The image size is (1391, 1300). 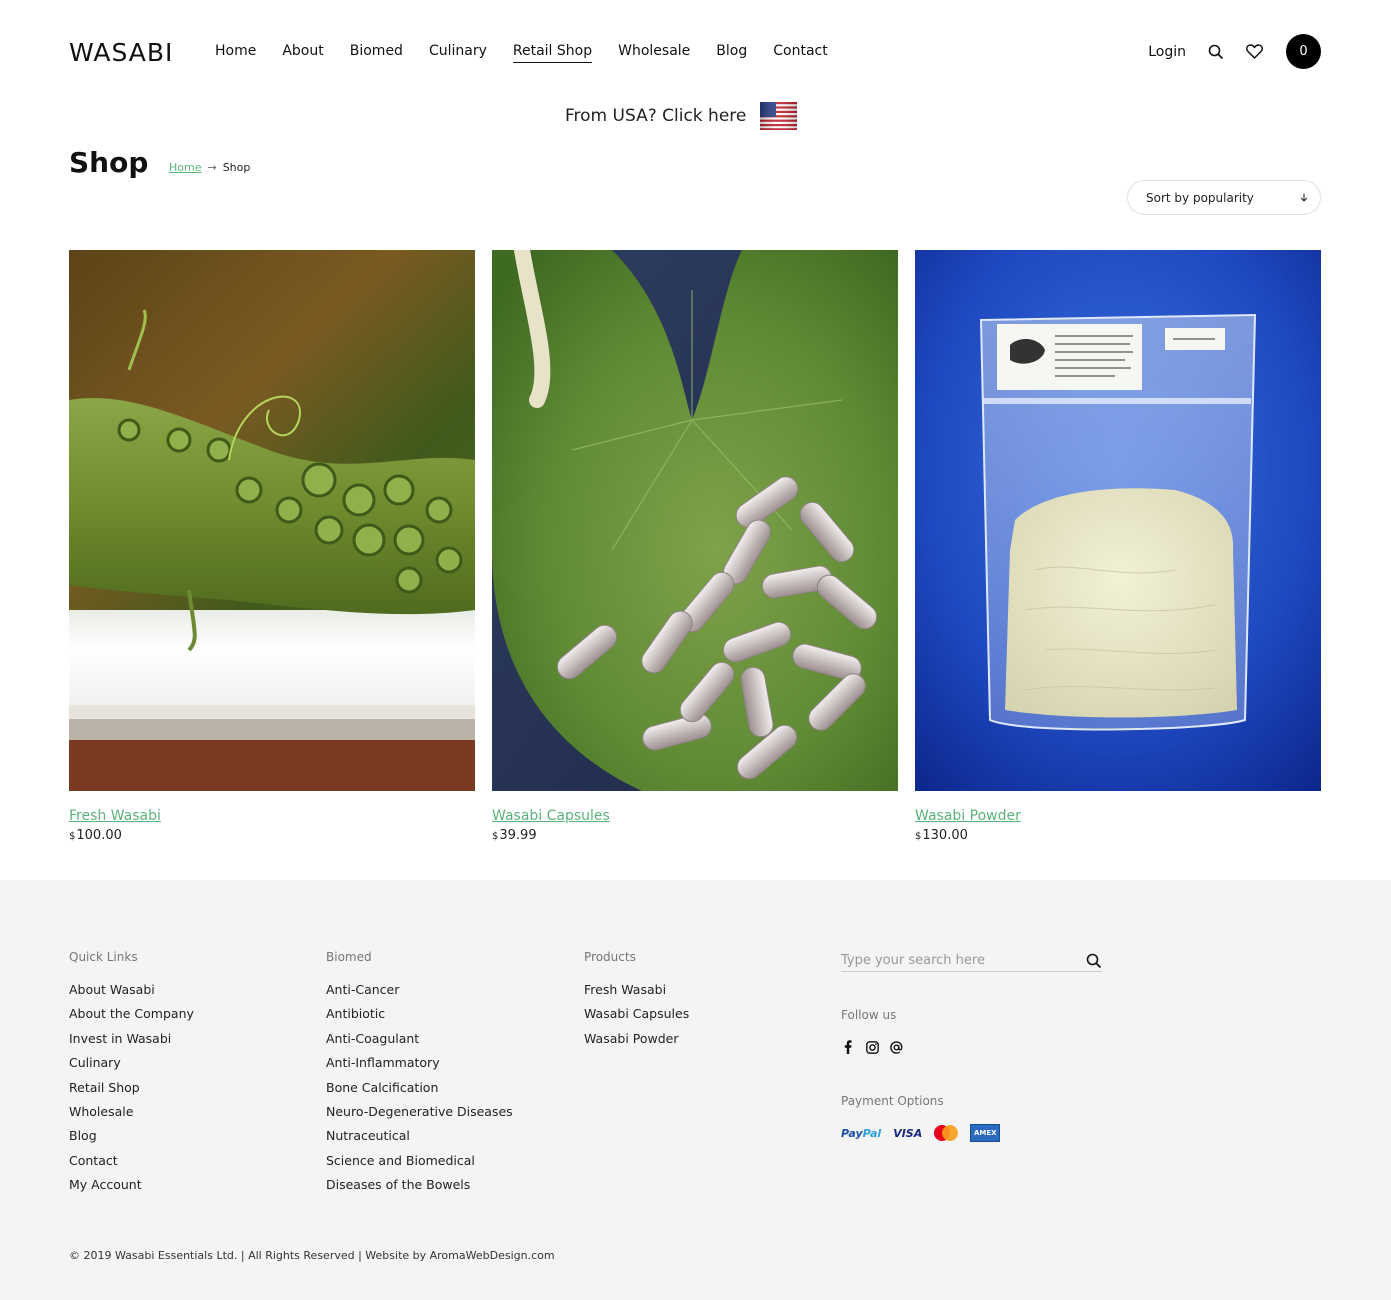 I want to click on product-image-wasabi-powder, so click(x=1118, y=520).